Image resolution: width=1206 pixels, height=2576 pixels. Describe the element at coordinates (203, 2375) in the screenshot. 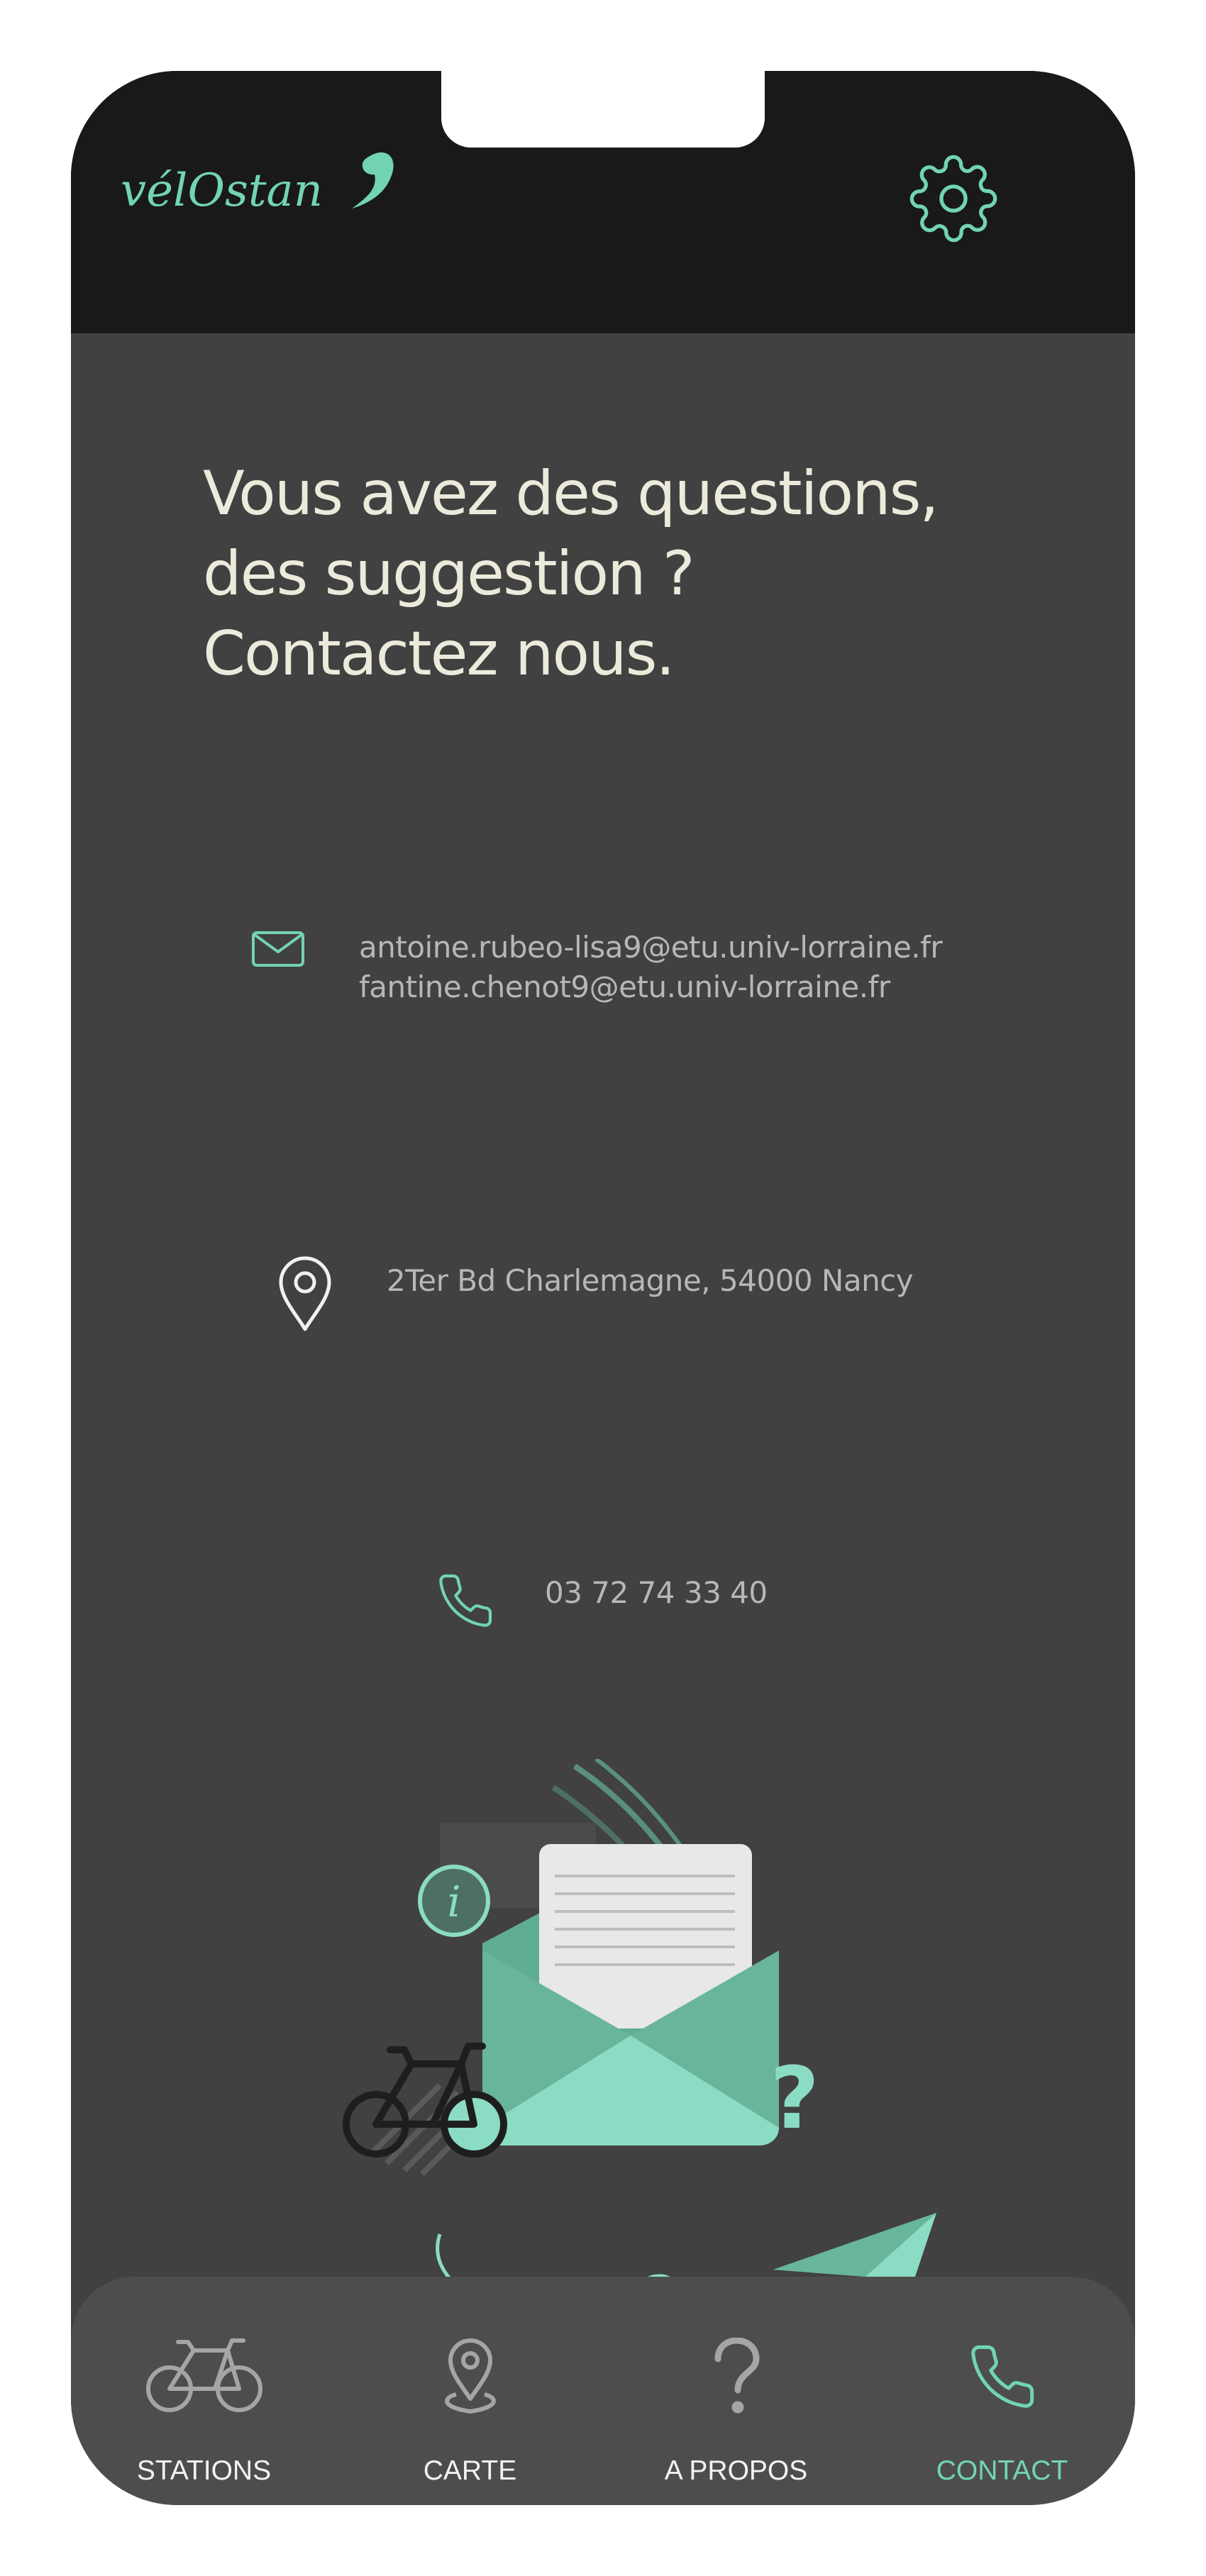

I see `bicycle-icon` at that location.